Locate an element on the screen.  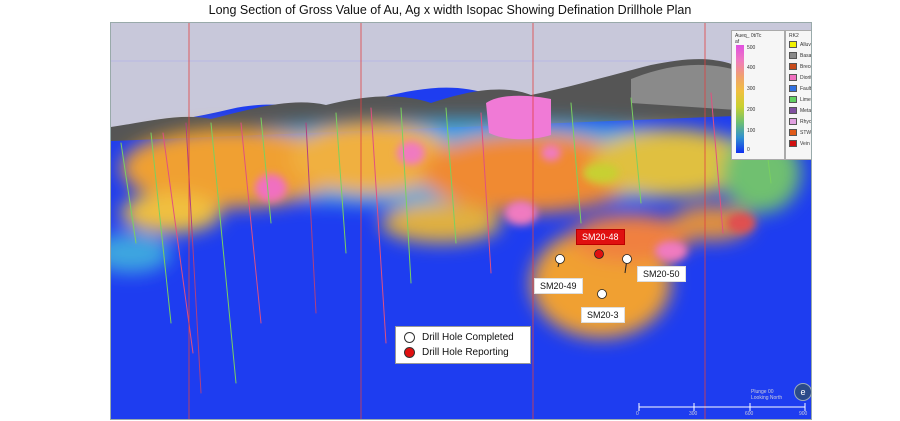
rock-legend-label: Rhyolite is located at coordinates (806, 121).